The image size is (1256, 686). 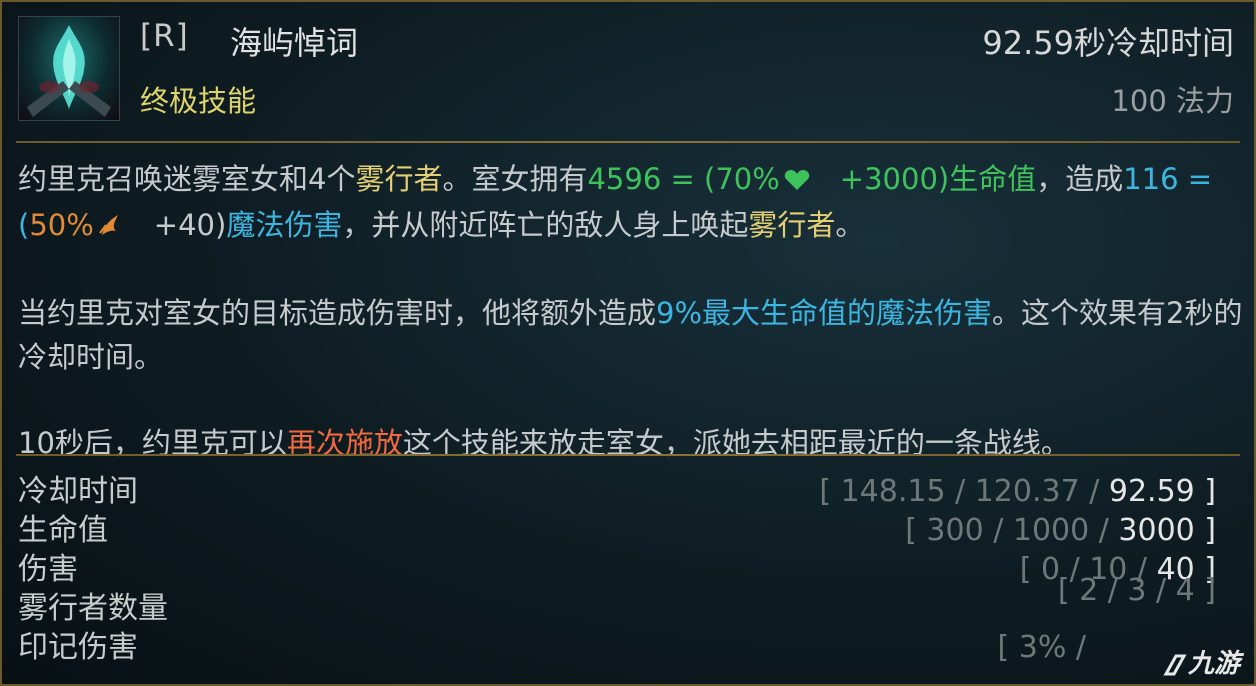 I want to click on stat-row: 伤害[ 0 / 10 / 40 ], so click(x=617, y=569).